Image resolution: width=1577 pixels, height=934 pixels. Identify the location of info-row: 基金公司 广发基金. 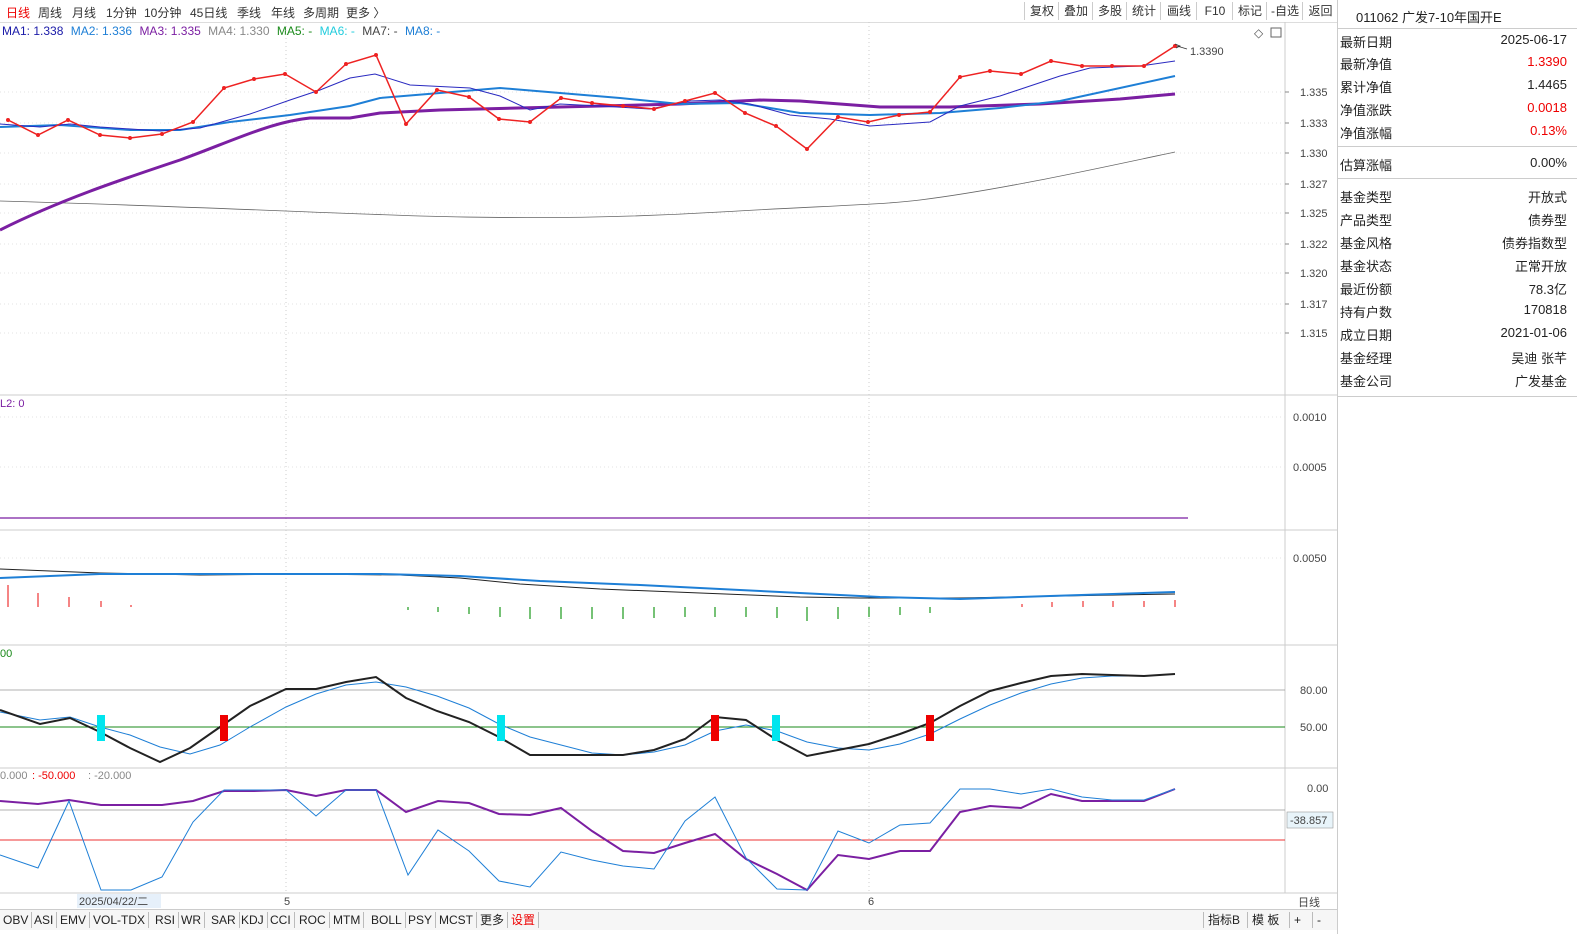
(1453, 380).